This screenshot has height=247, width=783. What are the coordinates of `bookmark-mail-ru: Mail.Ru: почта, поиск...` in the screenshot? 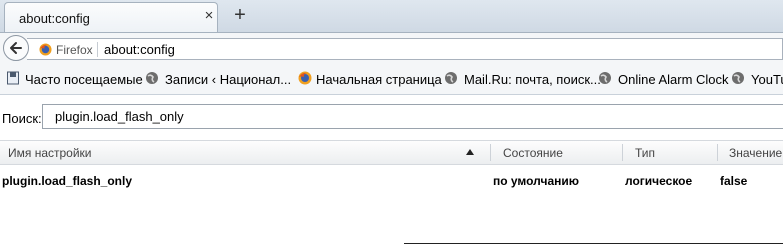 It's located at (532, 79).